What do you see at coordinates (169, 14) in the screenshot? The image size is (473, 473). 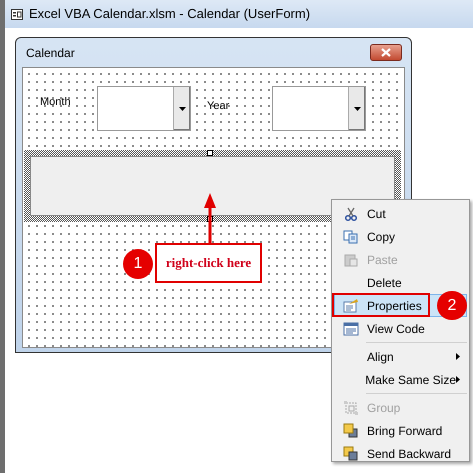 I see `window-title: Excel VBA Calendar.xlsm - Calendar (UserForm)` at bounding box center [169, 14].